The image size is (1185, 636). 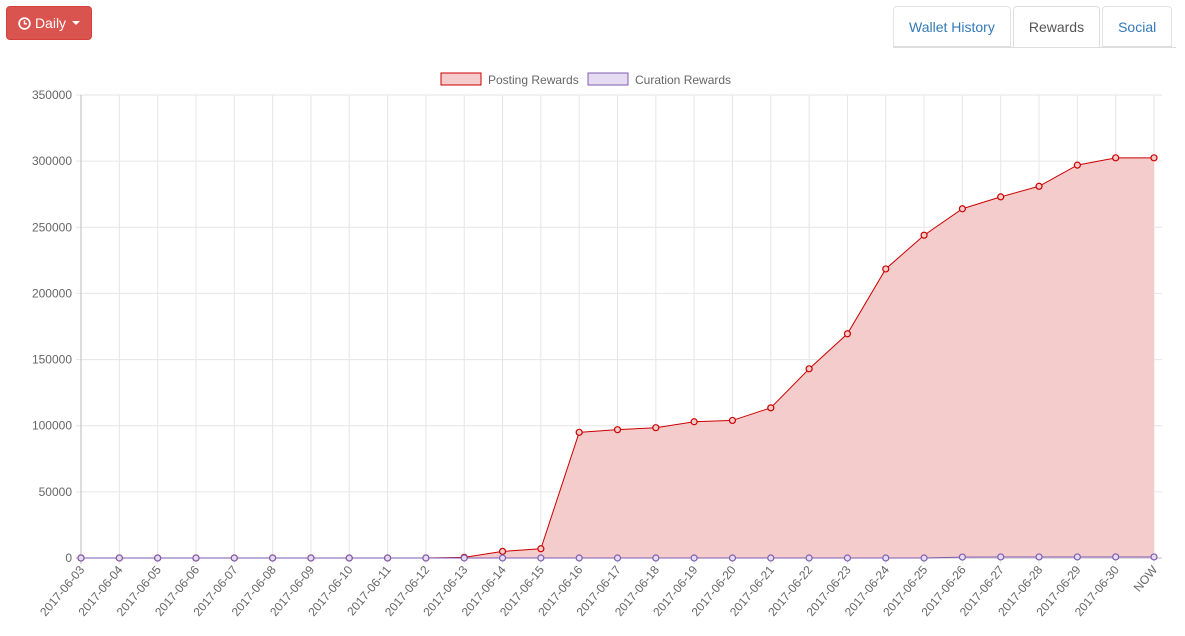 What do you see at coordinates (608, 79) in the screenshot?
I see `curation-rewards-legend-swatch` at bounding box center [608, 79].